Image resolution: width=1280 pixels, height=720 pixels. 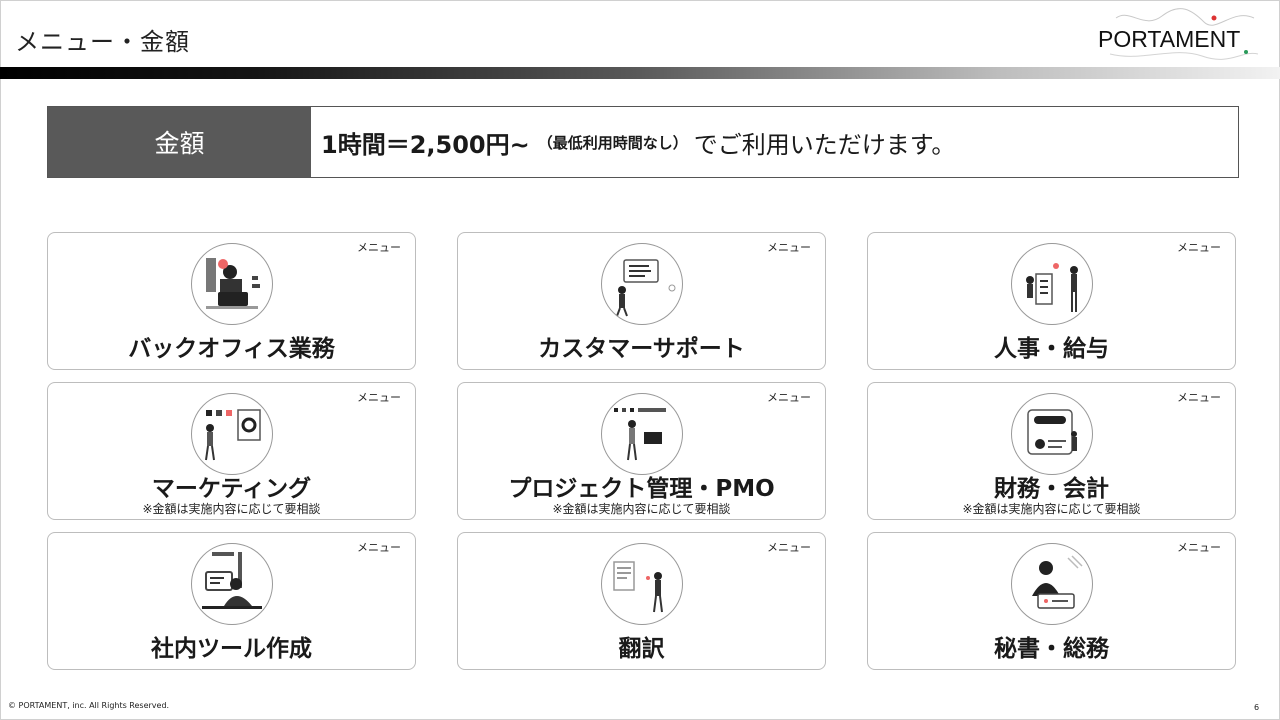 I want to click on back-office-icon, so click(x=231, y=284).